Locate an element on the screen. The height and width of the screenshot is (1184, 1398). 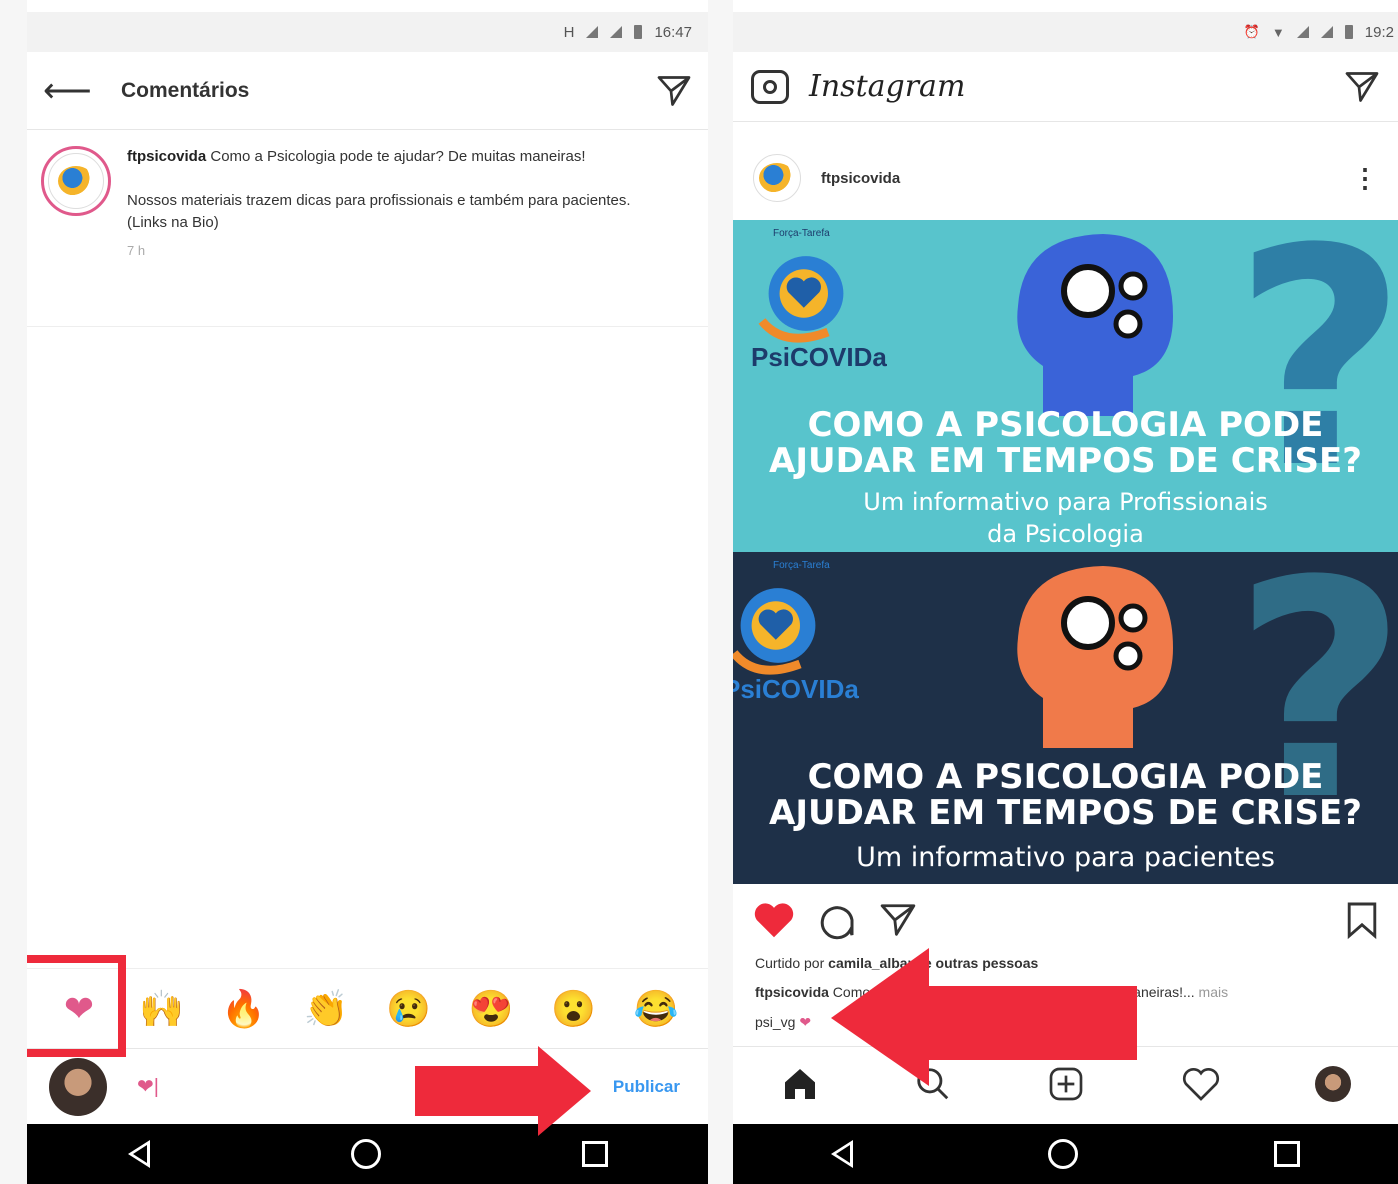
heart-filled-icon is located at coordinates (774, 920).